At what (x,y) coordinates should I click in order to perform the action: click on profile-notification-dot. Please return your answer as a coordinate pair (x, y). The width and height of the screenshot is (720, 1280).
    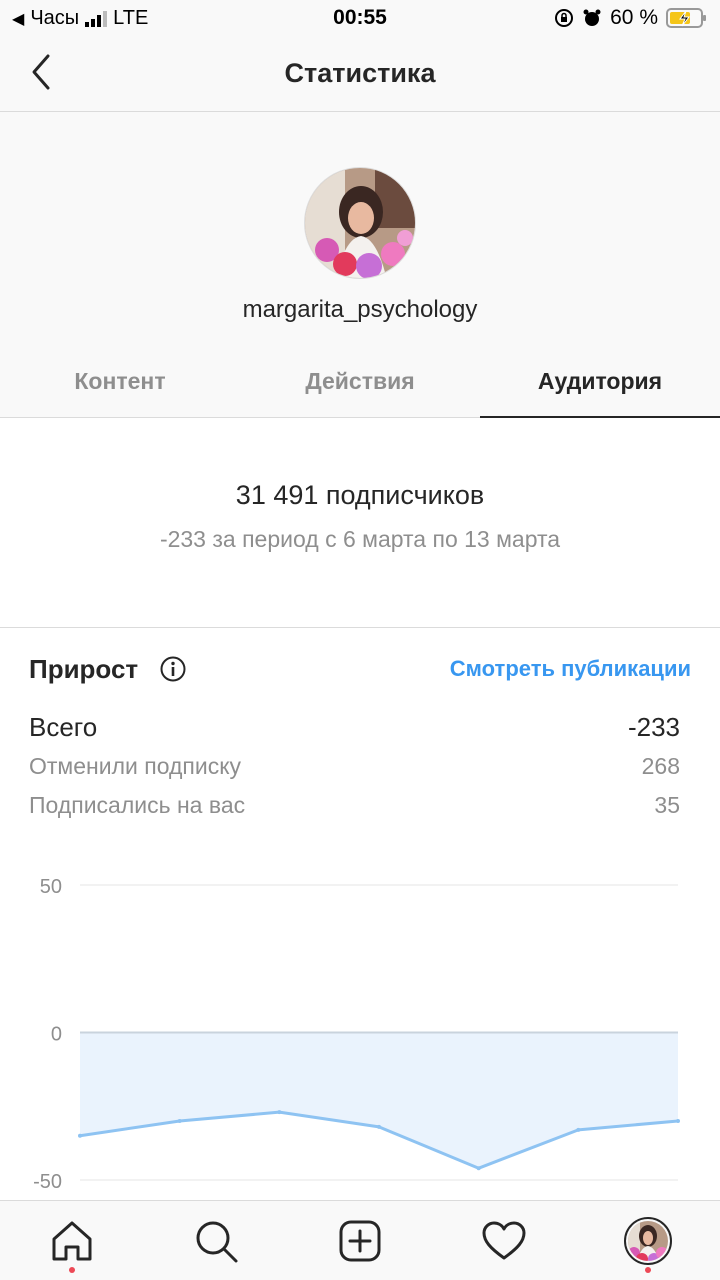
    Looking at the image, I should click on (648, 1270).